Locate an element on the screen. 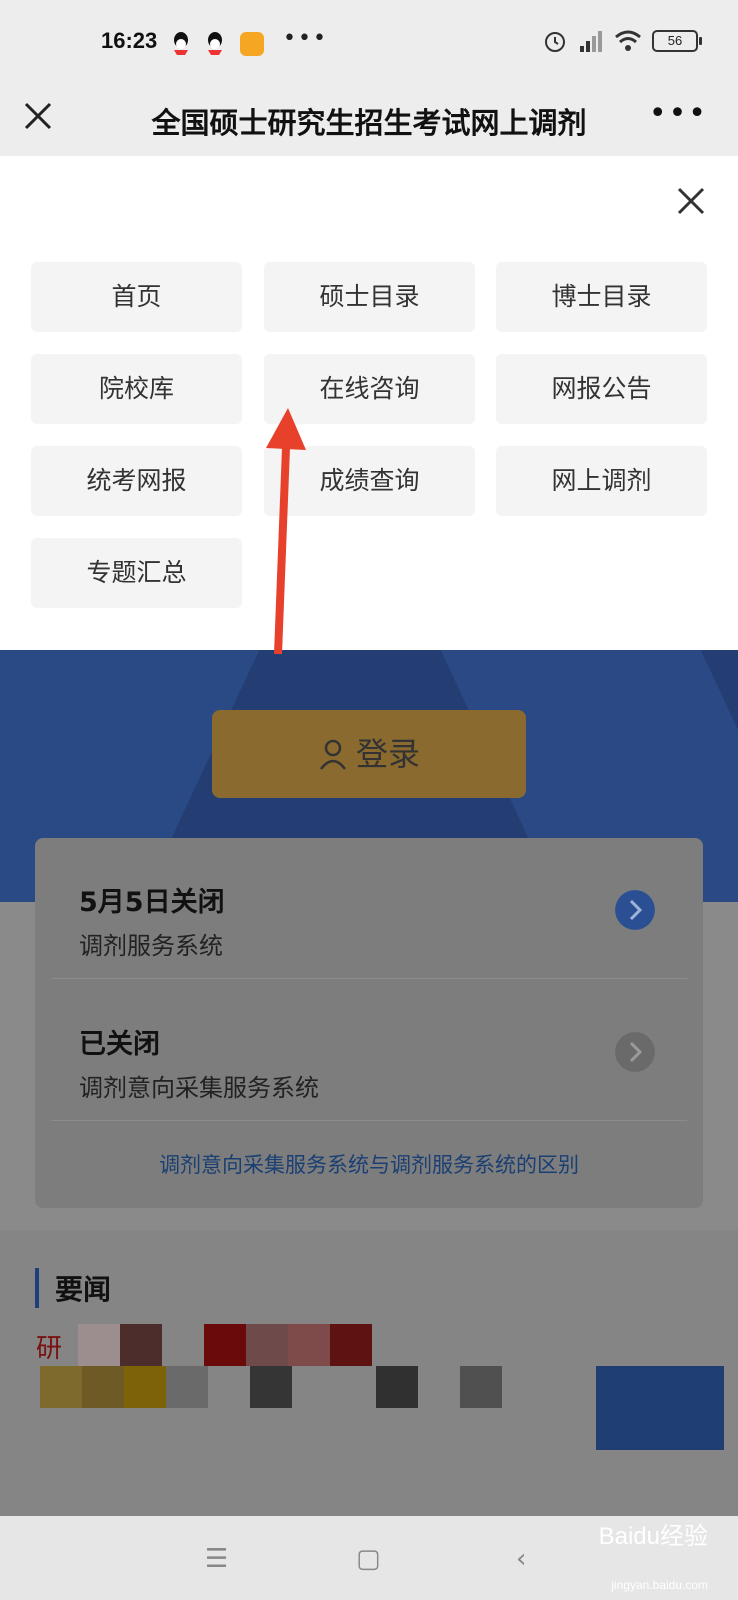 The image size is (738, 1600). menu-item-home: 首页 is located at coordinates (136, 297).